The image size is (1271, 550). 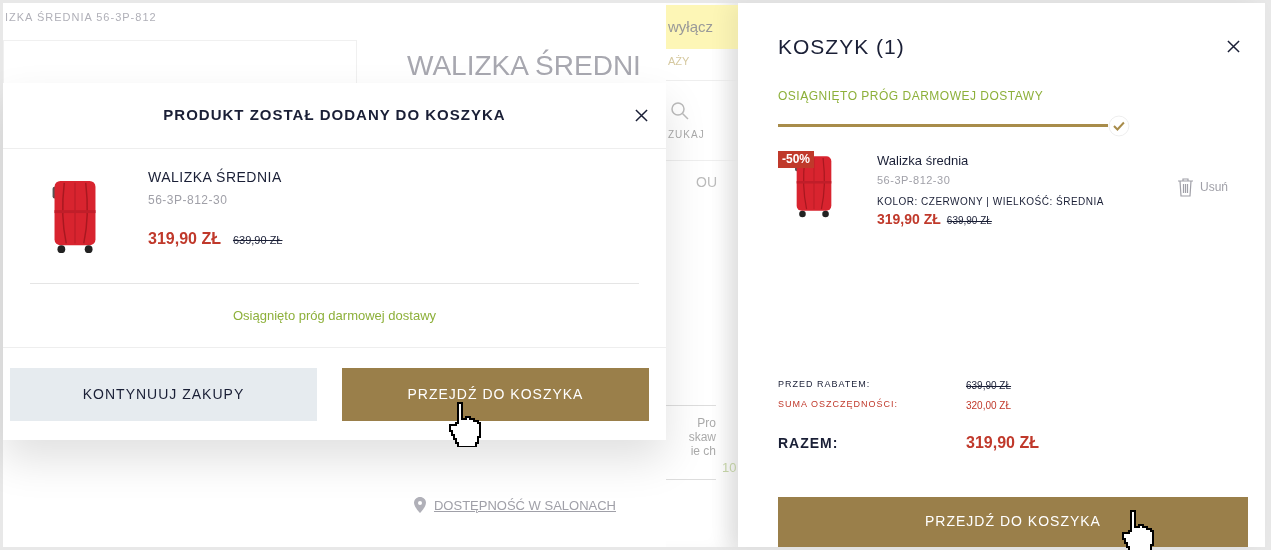 What do you see at coordinates (334, 315) in the screenshot?
I see `free-shipping-message: Osiągnięto próg darmowej dostawy` at bounding box center [334, 315].